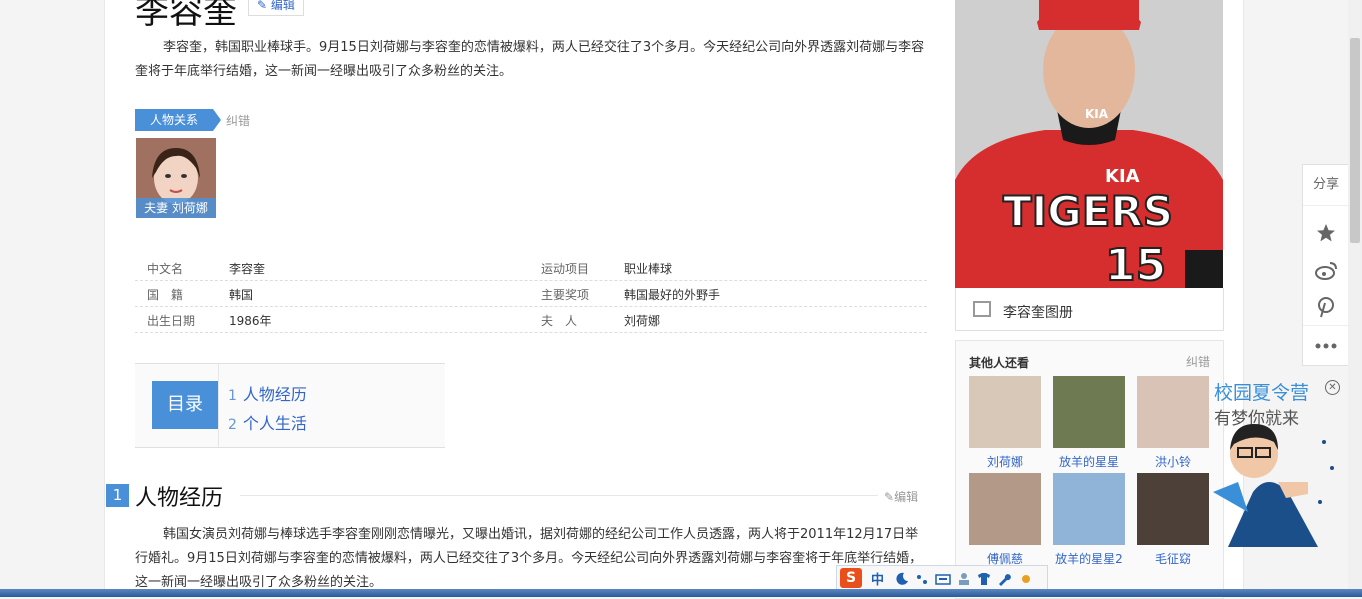 This screenshot has width=1362, height=599. I want to click on os-taskbar, so click(681, 593).